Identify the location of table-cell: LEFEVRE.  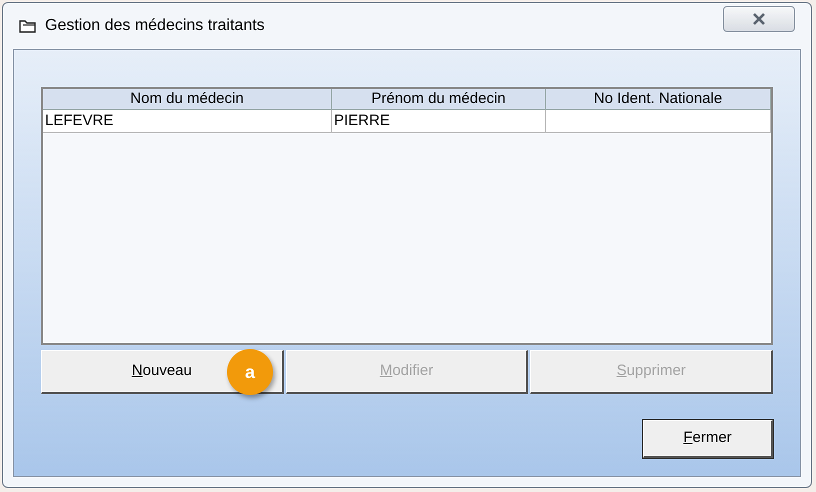
(187, 121).